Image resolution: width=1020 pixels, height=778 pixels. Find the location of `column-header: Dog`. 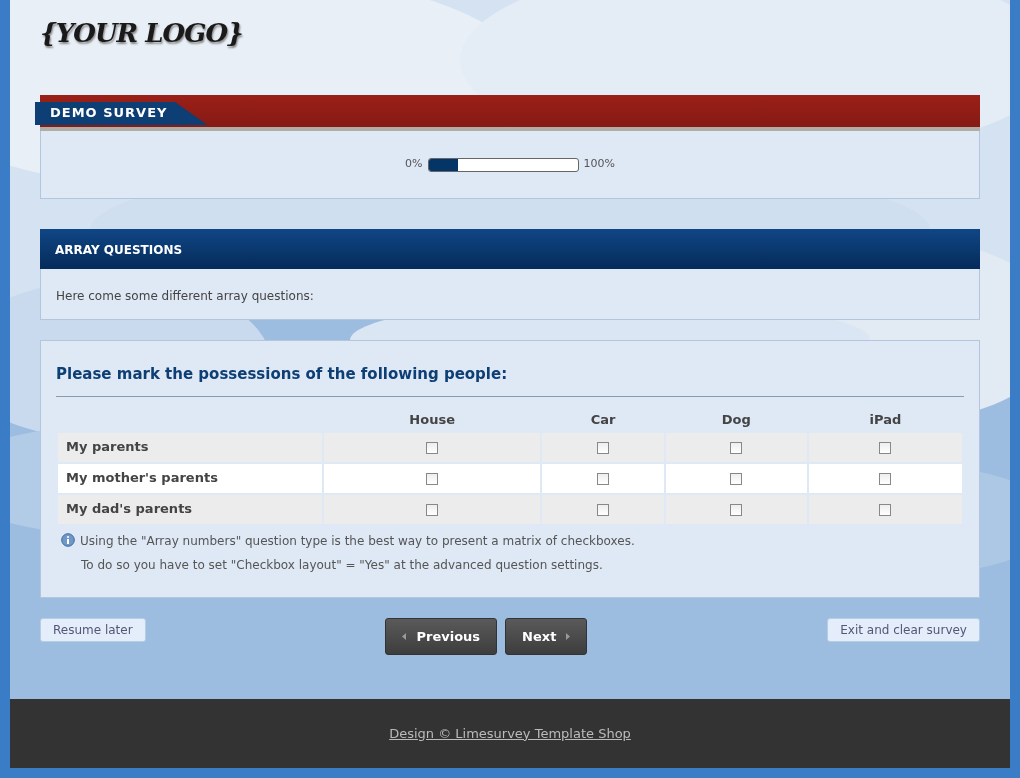

column-header: Dog is located at coordinates (736, 419).